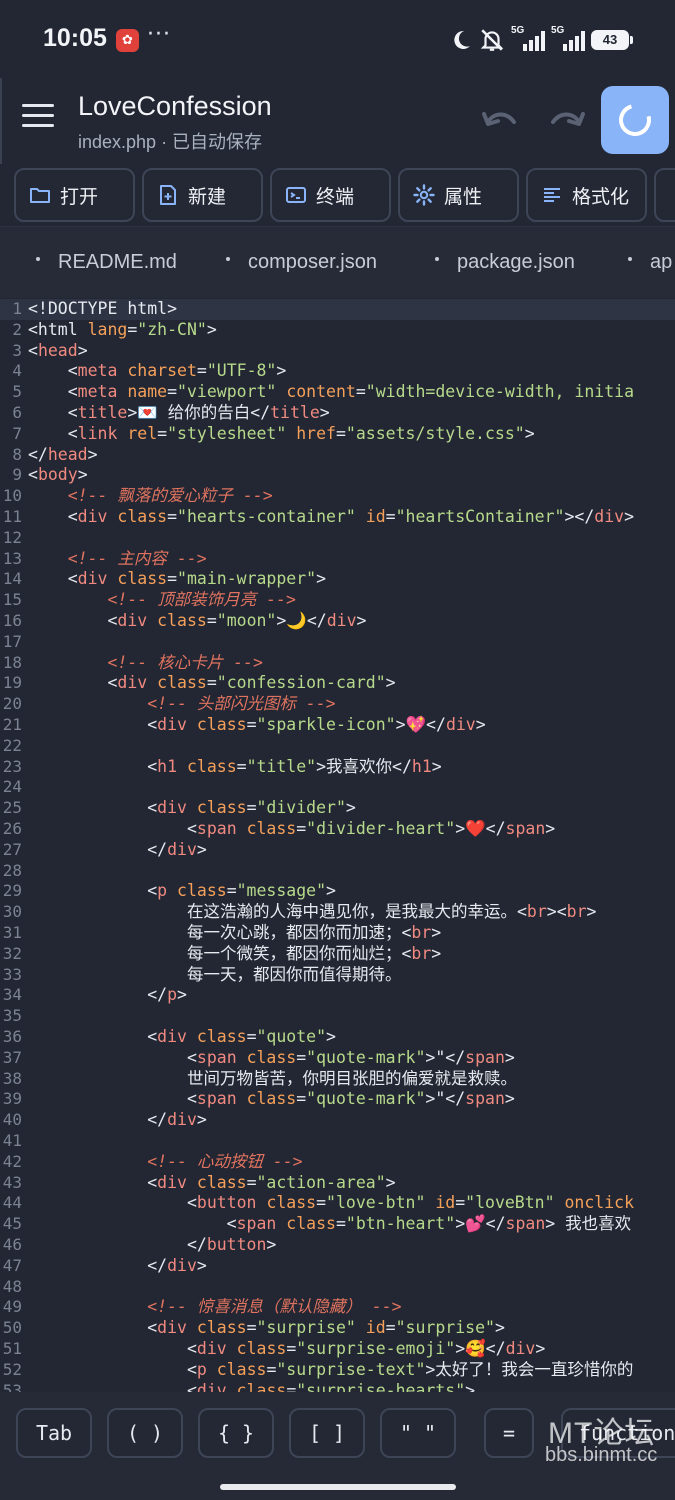  I want to click on code-text: <div class="surprise-emoji">🥰</div>, so click(287, 1348).